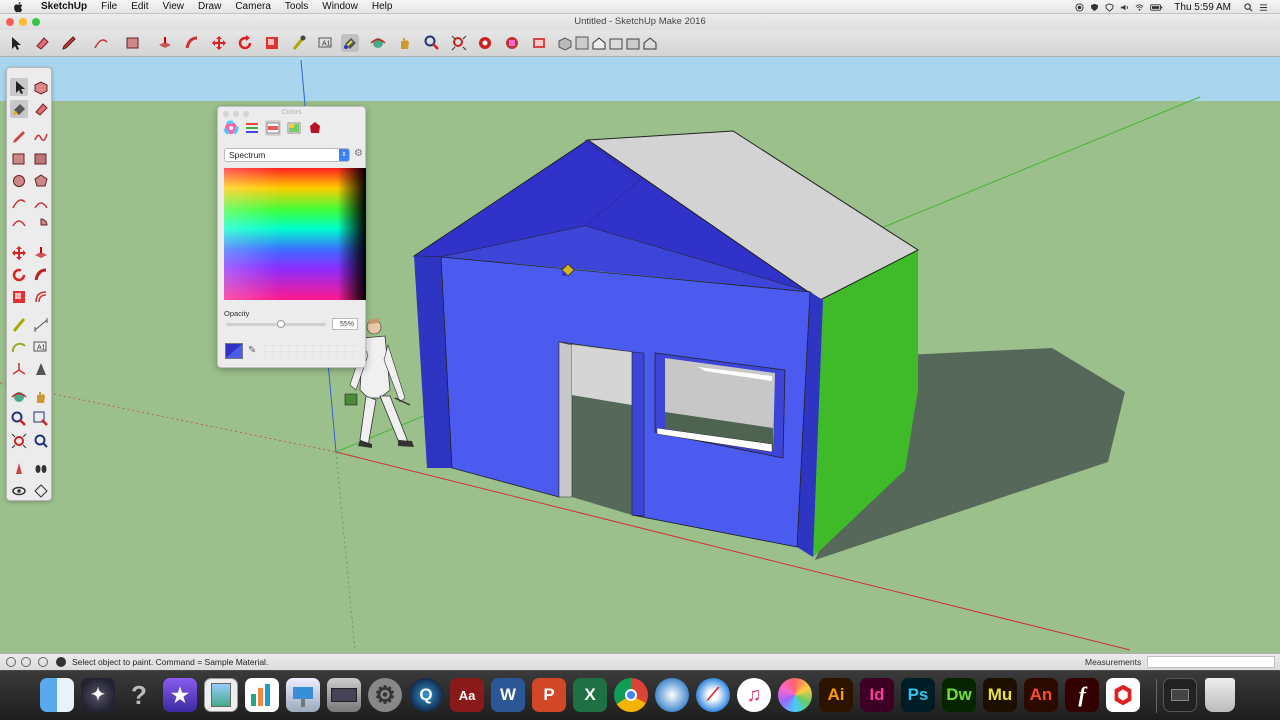 Image resolution: width=1280 pixels, height=720 pixels. What do you see at coordinates (539, 43) in the screenshot?
I see `components-icon` at bounding box center [539, 43].